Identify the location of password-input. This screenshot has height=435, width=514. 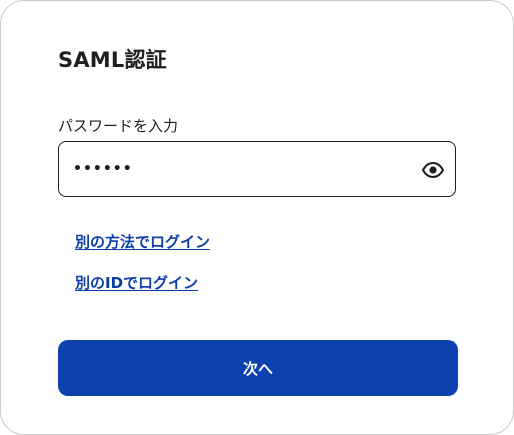
(238, 169).